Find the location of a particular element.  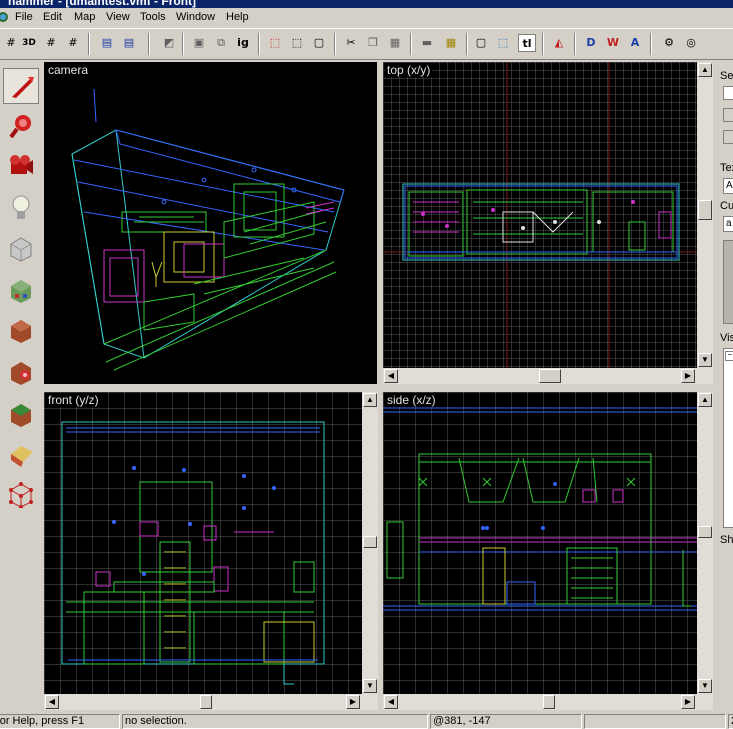

camera-icon is located at coordinates (21, 164).